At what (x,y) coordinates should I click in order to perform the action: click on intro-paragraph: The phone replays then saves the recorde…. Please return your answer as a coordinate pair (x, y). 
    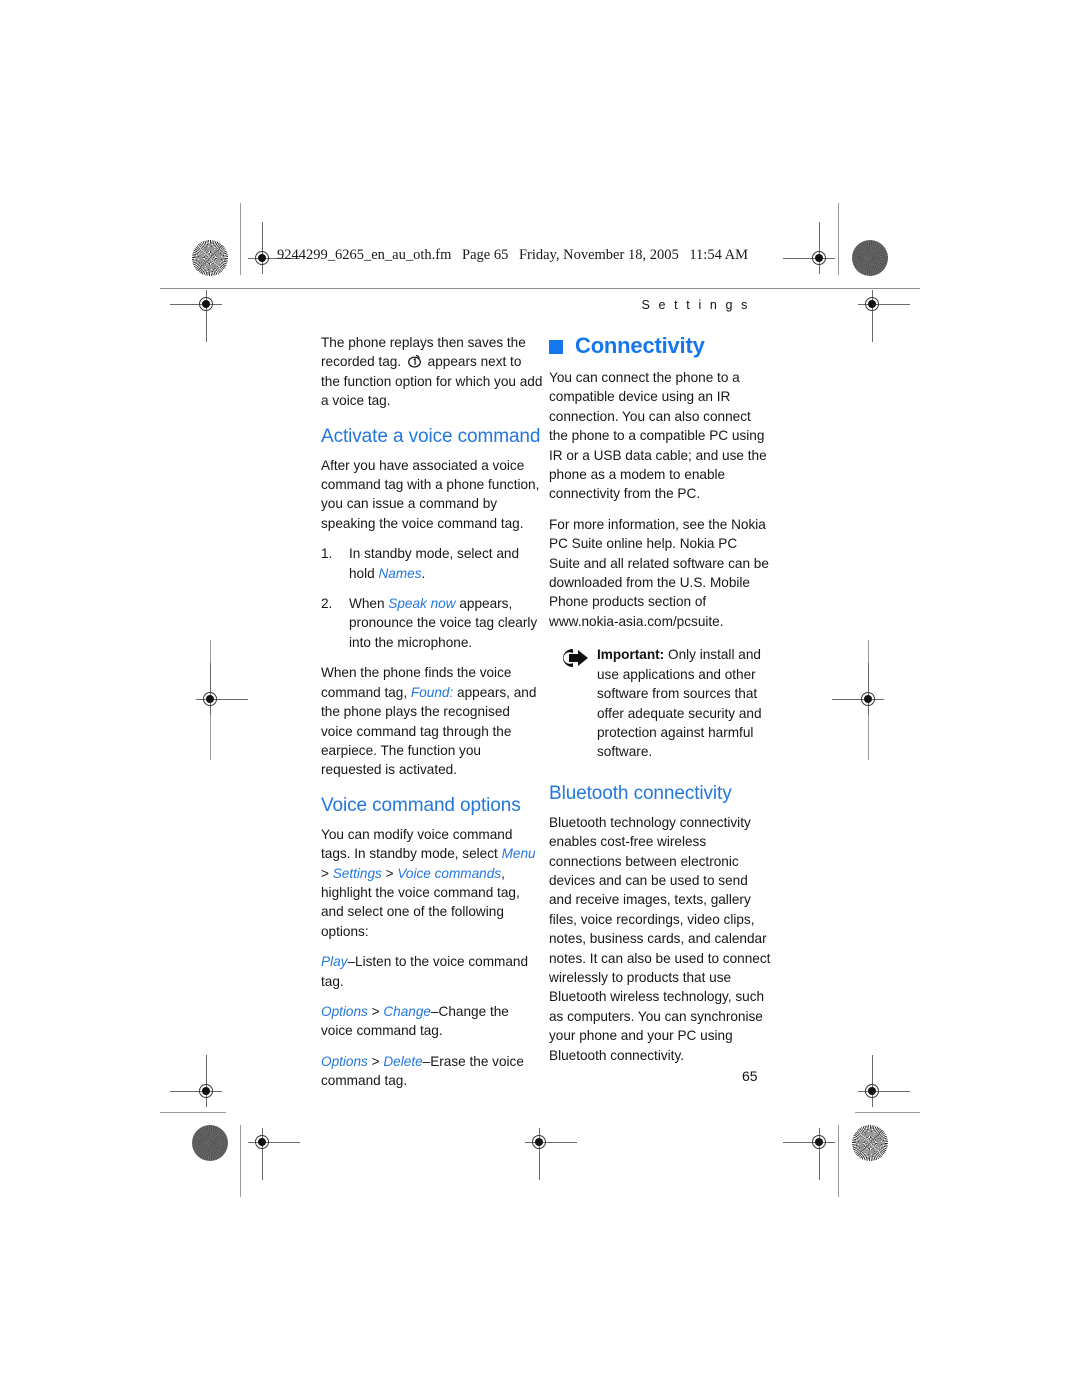
    Looking at the image, I should click on (432, 372).